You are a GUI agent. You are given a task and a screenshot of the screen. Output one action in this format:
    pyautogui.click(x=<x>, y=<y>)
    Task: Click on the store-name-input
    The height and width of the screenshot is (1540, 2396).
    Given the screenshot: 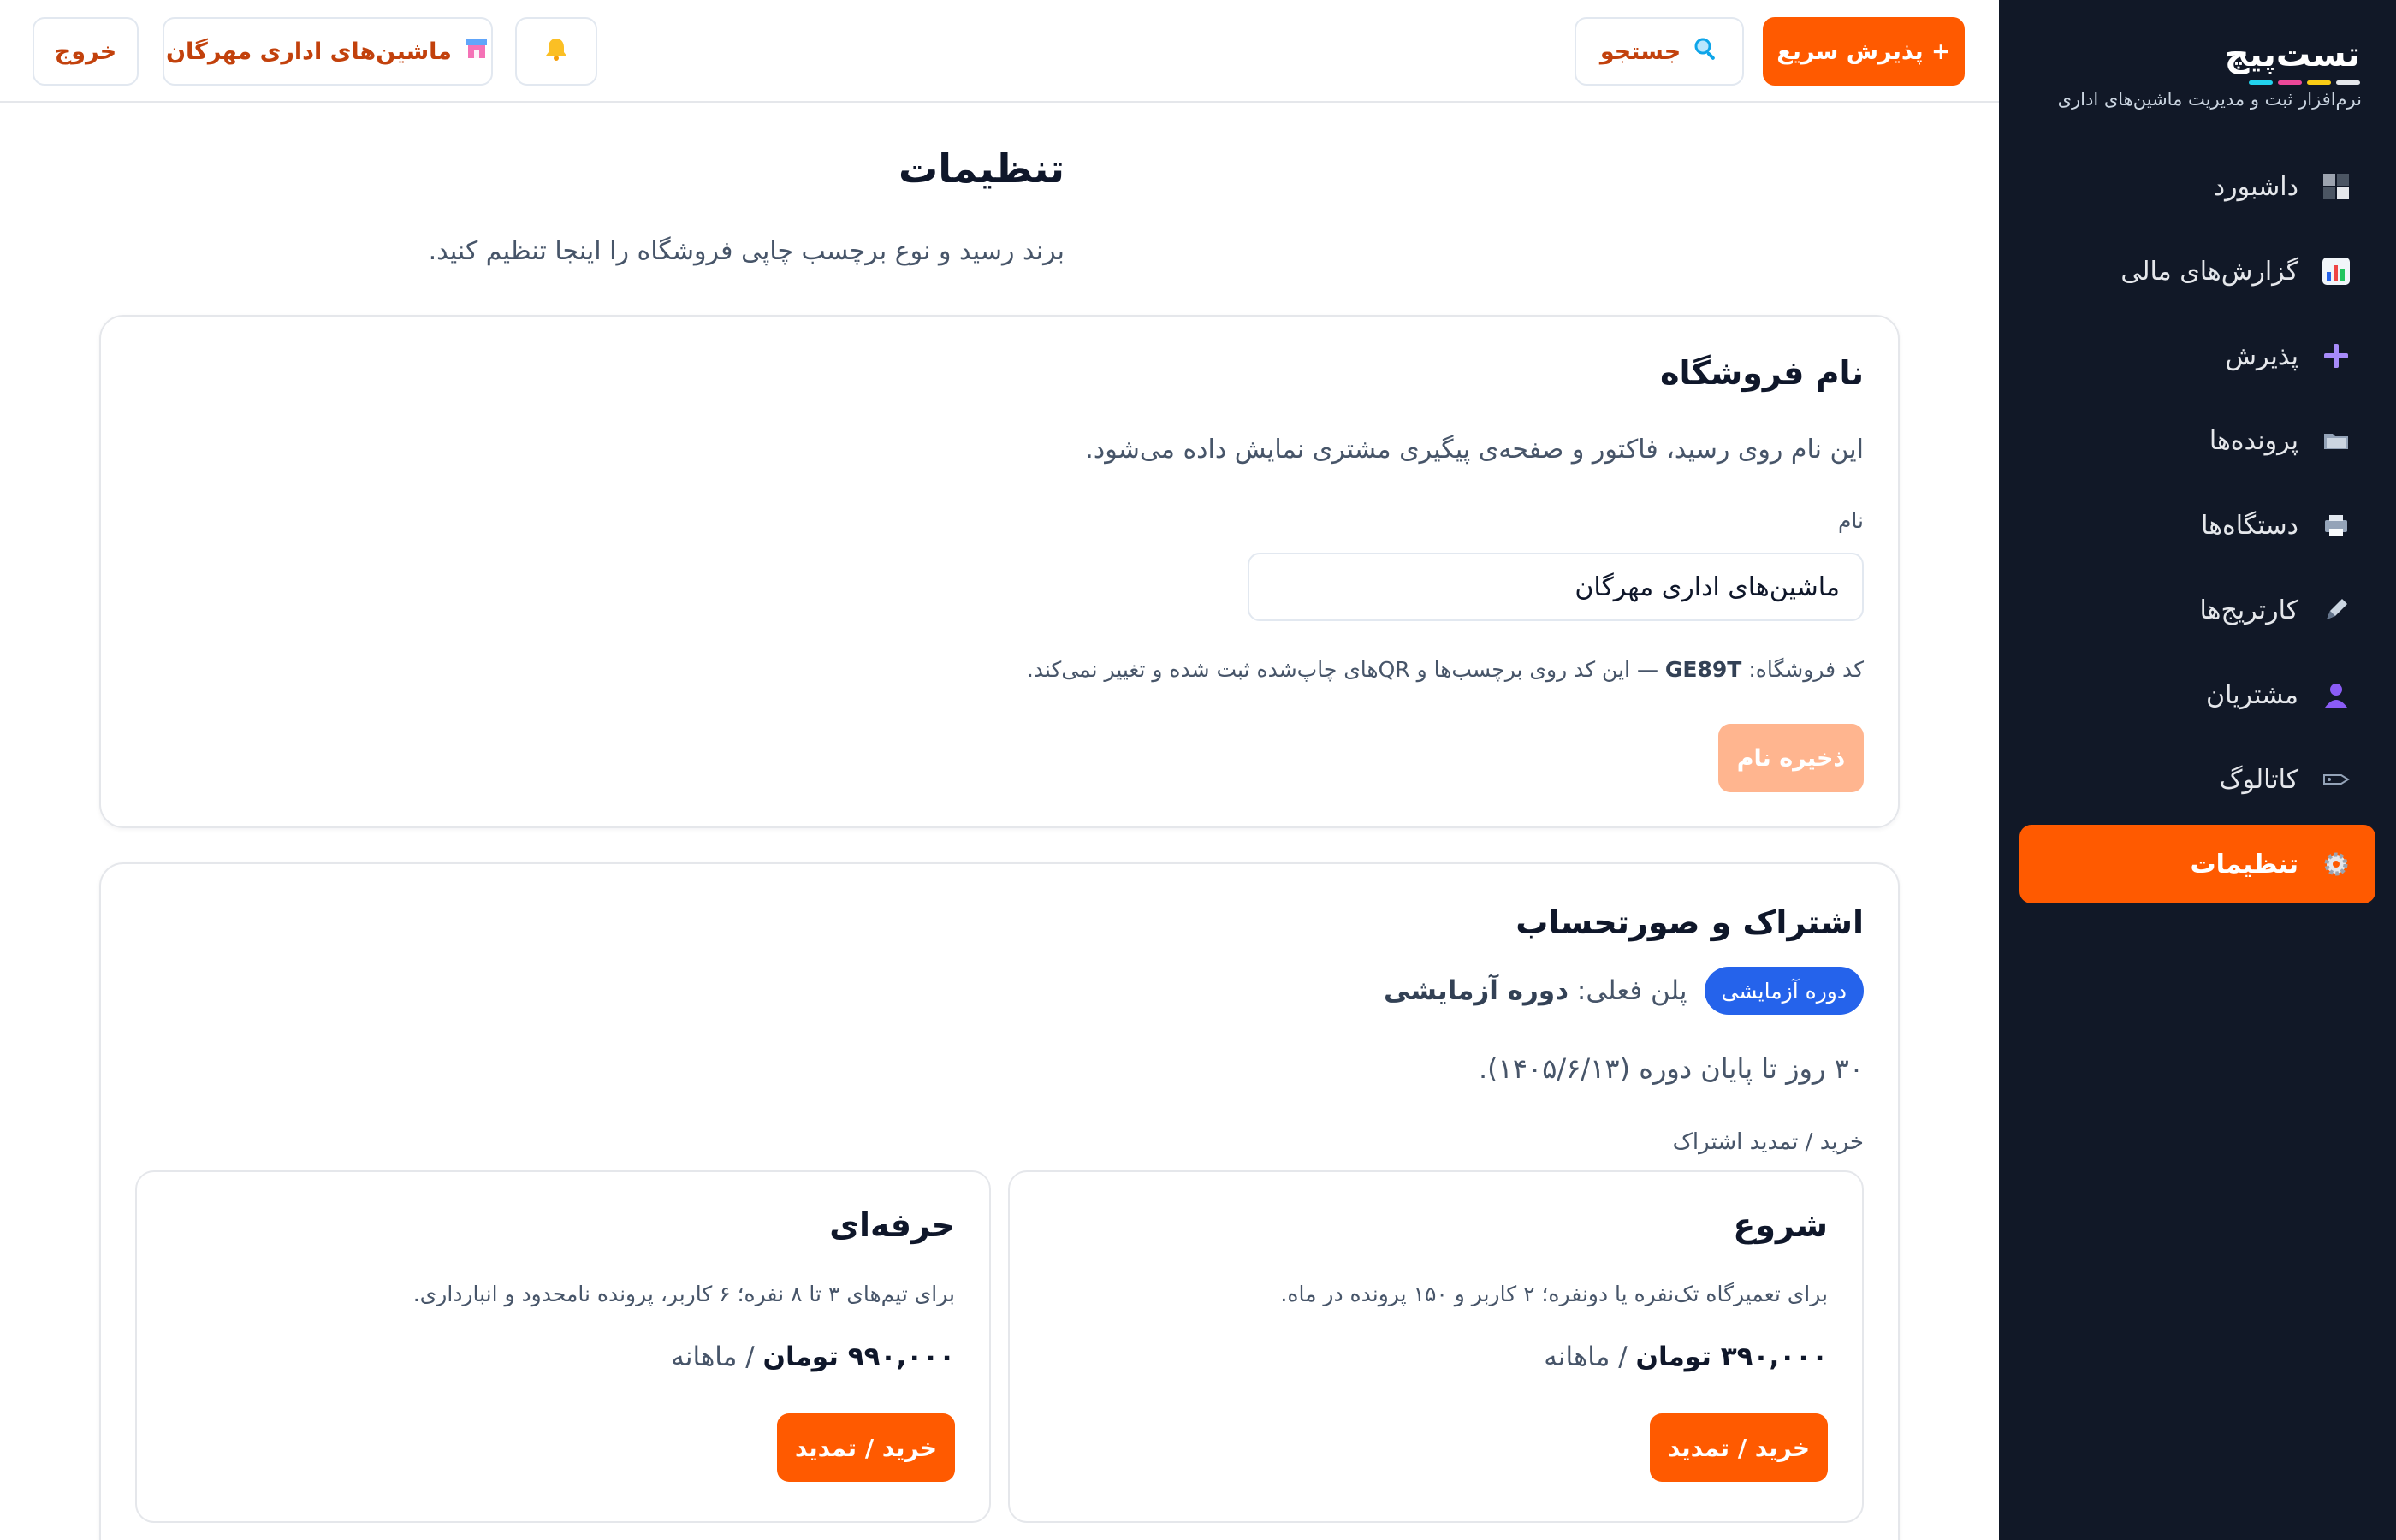 What is the action you would take?
    pyautogui.click(x=1556, y=587)
    